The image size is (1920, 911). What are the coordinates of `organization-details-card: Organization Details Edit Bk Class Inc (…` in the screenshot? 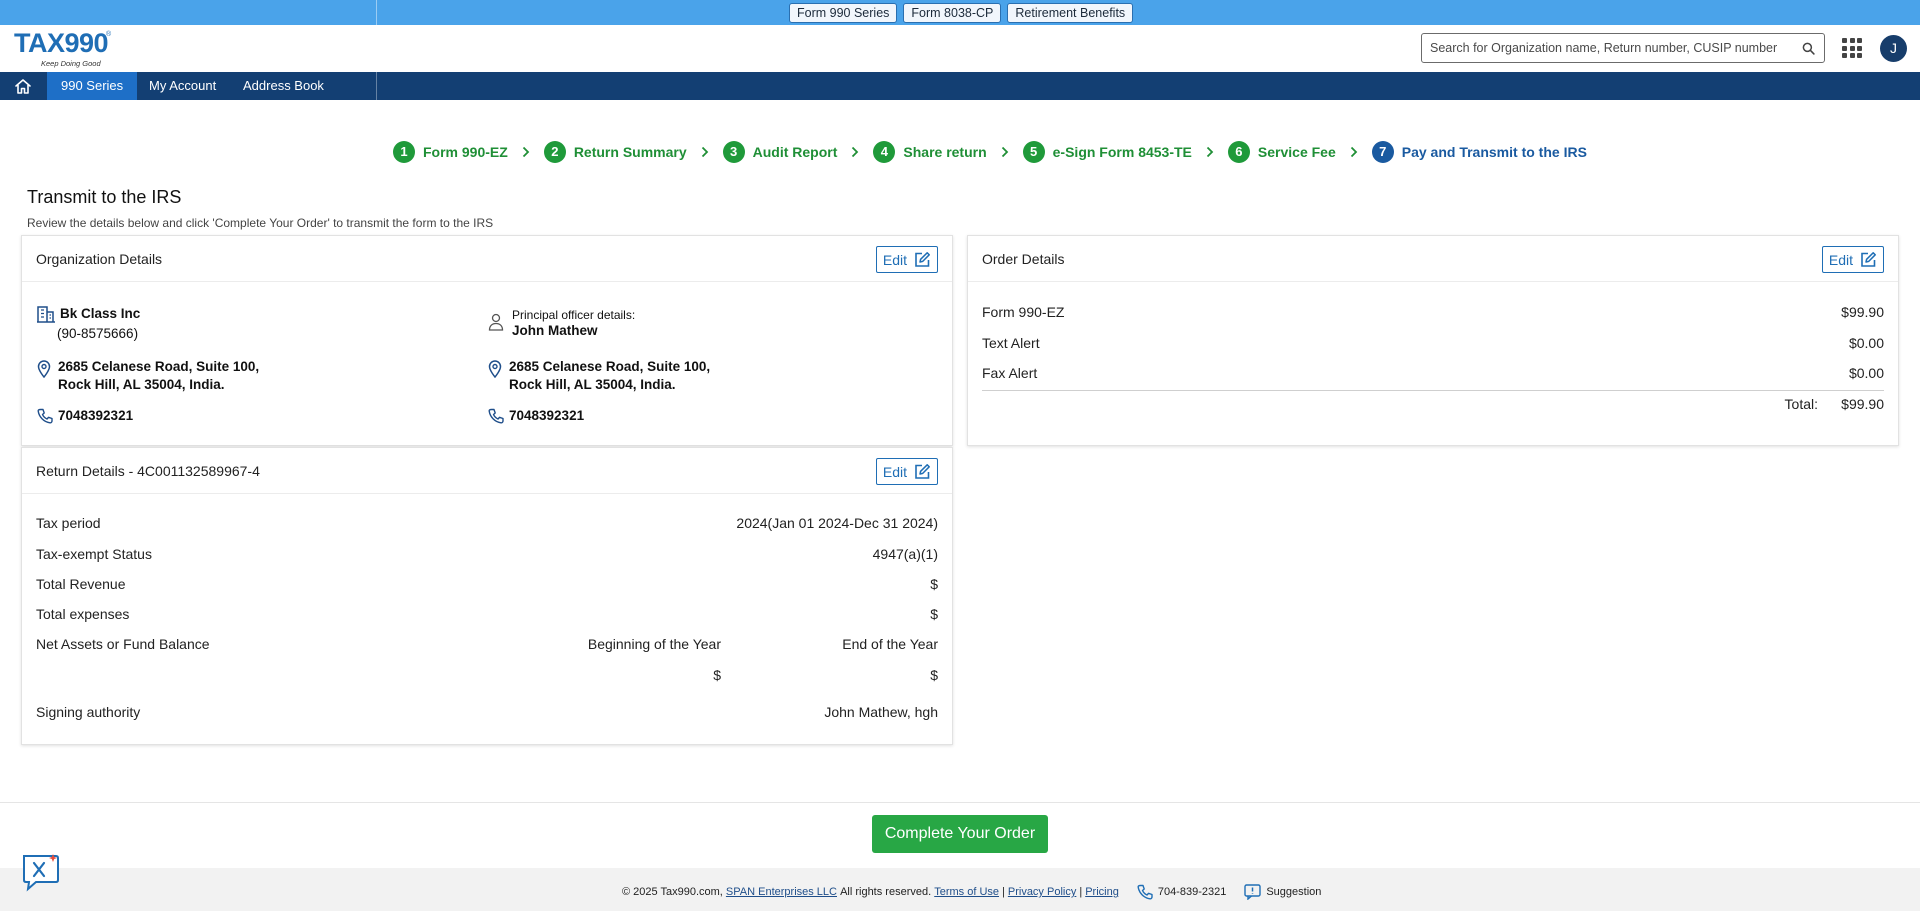 It's located at (487, 340).